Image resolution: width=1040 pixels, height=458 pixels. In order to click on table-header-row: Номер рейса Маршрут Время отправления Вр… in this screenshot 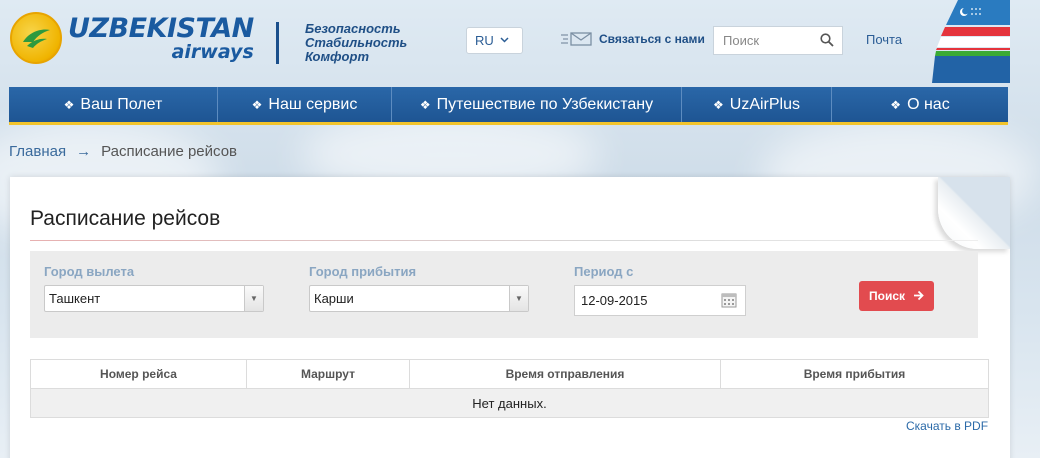, I will do `click(509, 374)`.